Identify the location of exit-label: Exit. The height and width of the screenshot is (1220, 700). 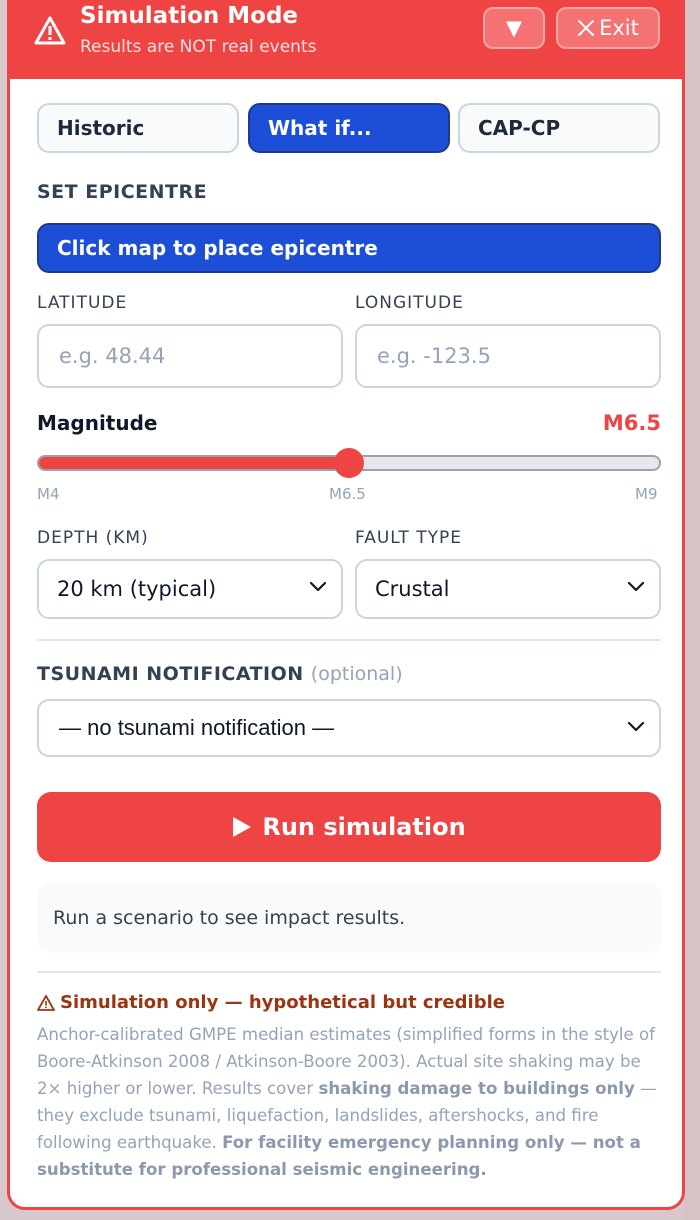
(619, 28).